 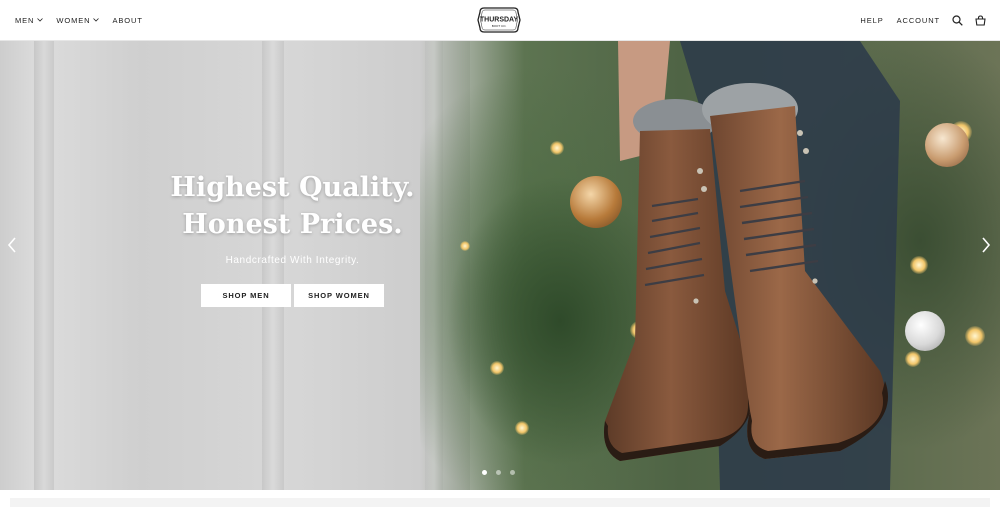 I want to click on nav-account: ACCOUNT, so click(x=918, y=20).